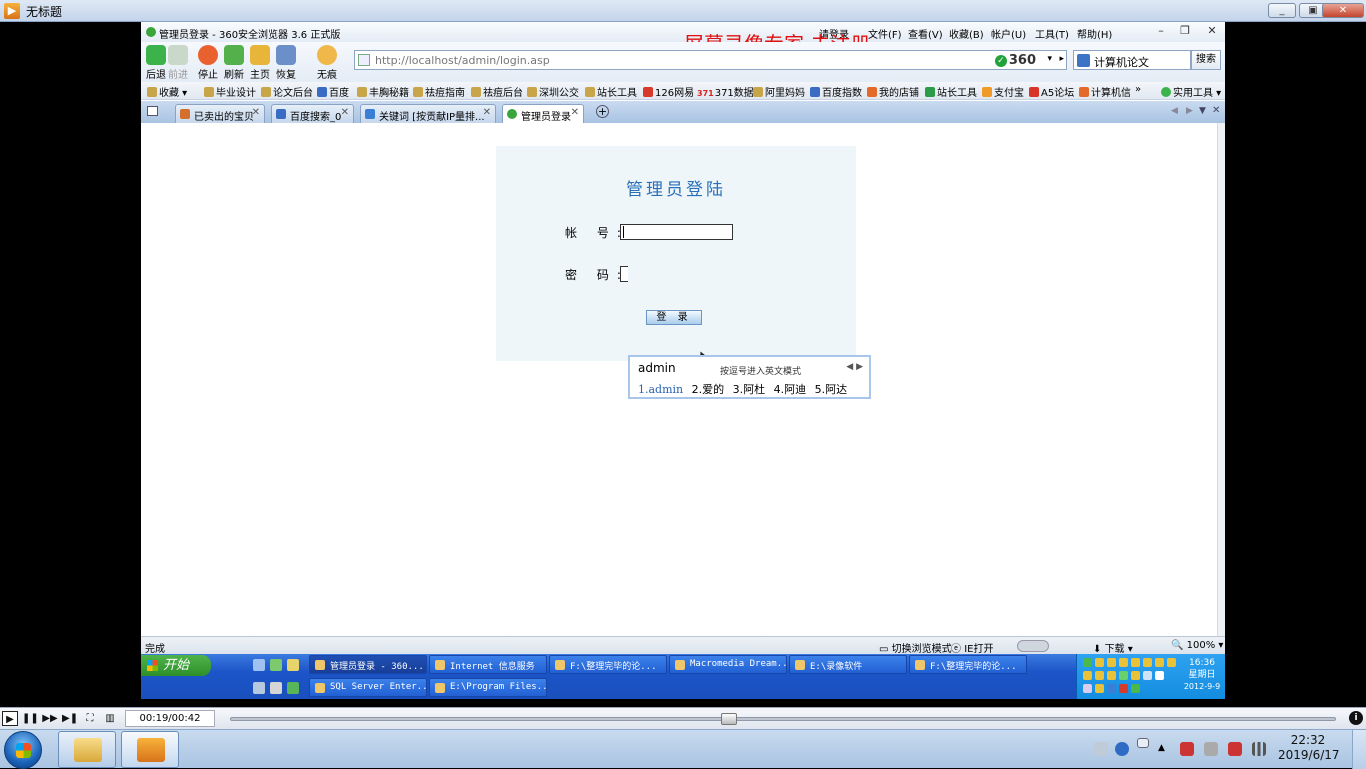 Image resolution: width=1366 pixels, height=769 pixels. I want to click on sidebar-toggle-icon, so click(152, 111).